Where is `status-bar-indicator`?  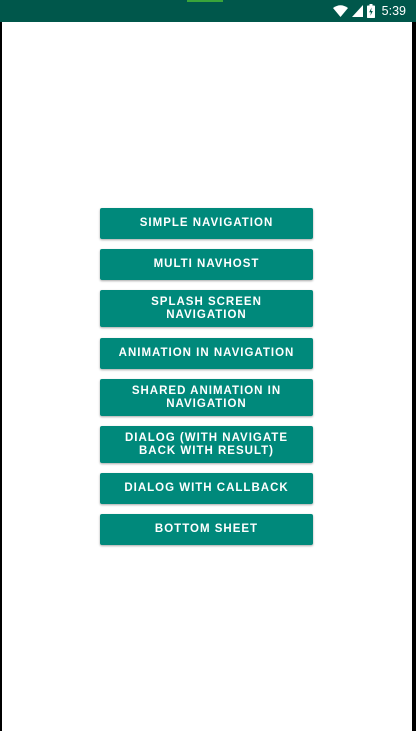
status-bar-indicator is located at coordinates (205, 1).